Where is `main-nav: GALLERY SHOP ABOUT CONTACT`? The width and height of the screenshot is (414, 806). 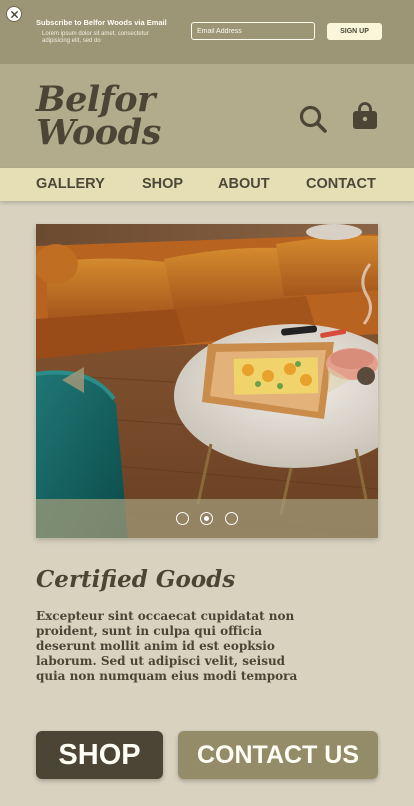
main-nav: GALLERY SHOP ABOUT CONTACT is located at coordinates (207, 184).